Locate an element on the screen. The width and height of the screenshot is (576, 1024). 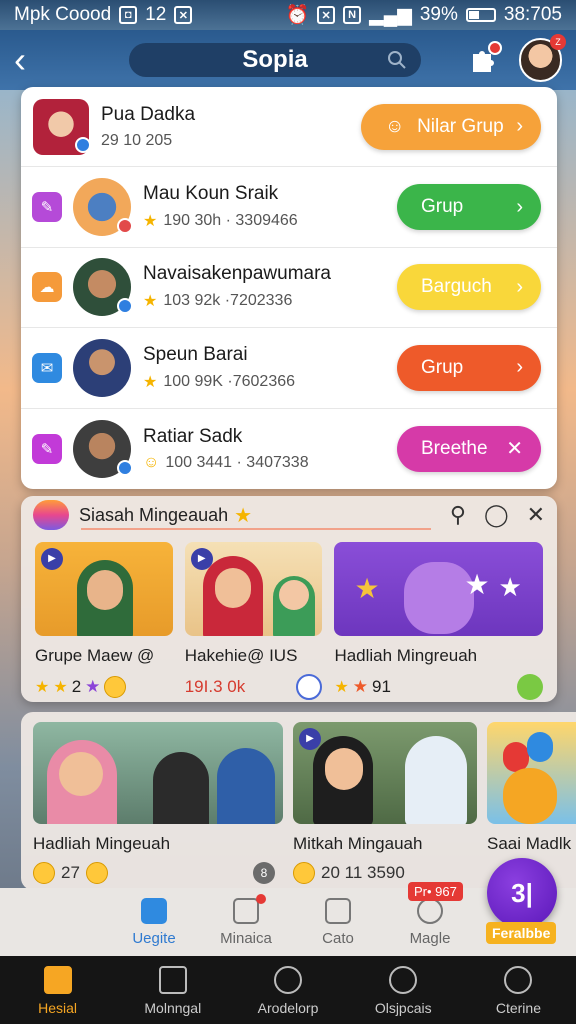
group-row: Pua Dadka 29 10 205 ☺ Nilar Grup › is located at coordinates (289, 127).